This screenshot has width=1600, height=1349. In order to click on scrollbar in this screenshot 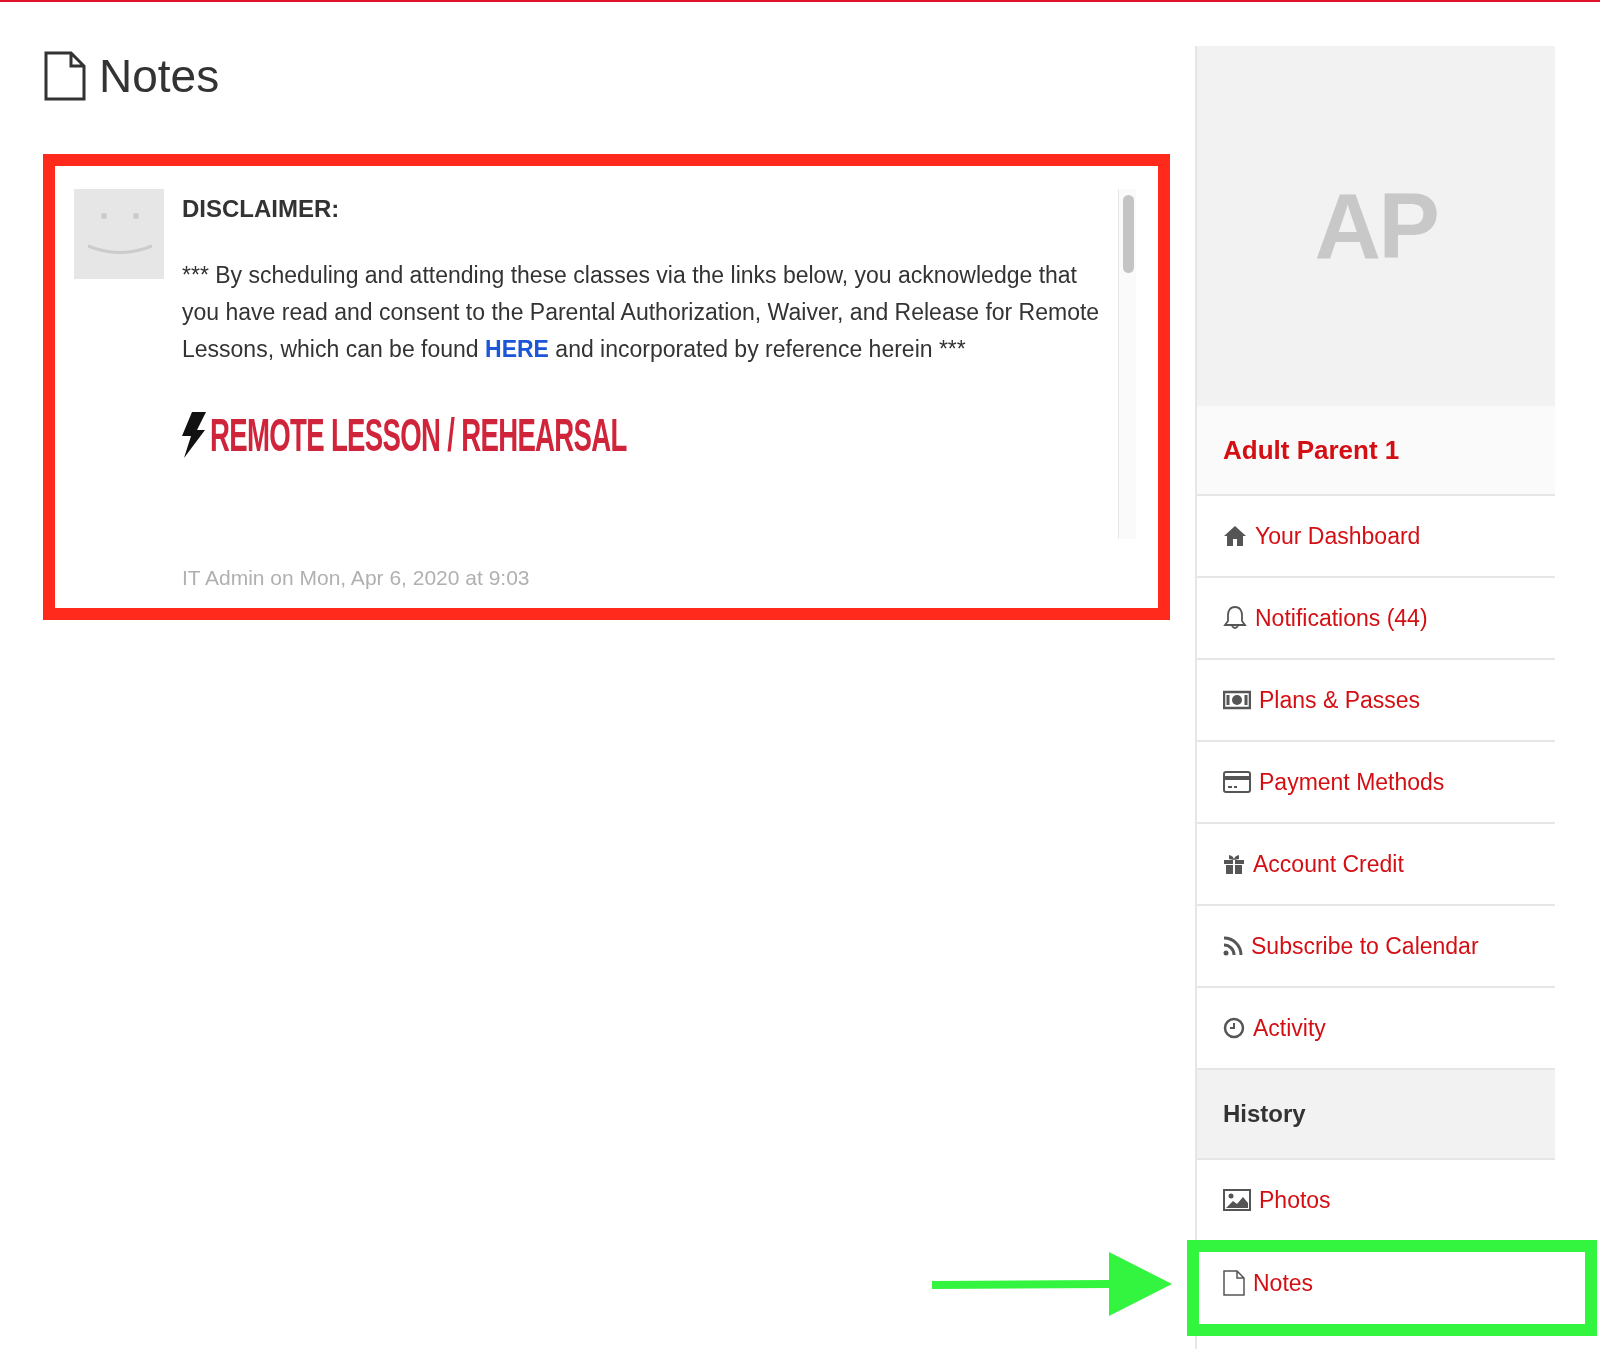, I will do `click(1127, 364)`.